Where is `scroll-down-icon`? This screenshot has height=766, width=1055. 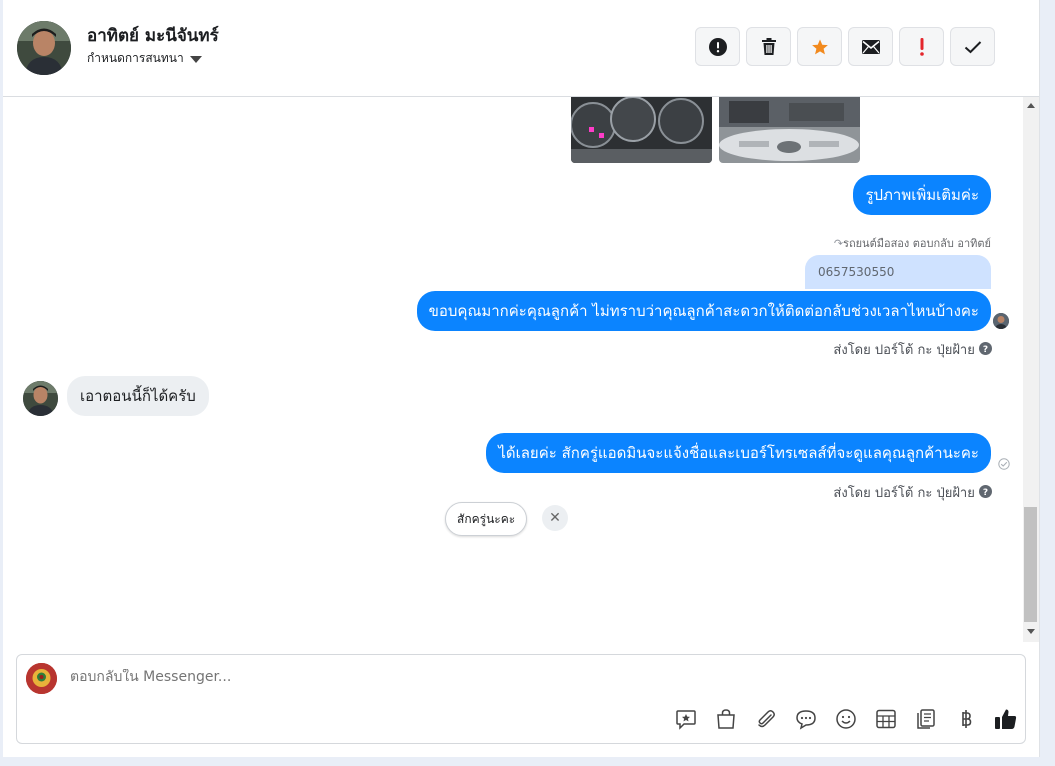
scroll-down-icon is located at coordinates (1031, 631).